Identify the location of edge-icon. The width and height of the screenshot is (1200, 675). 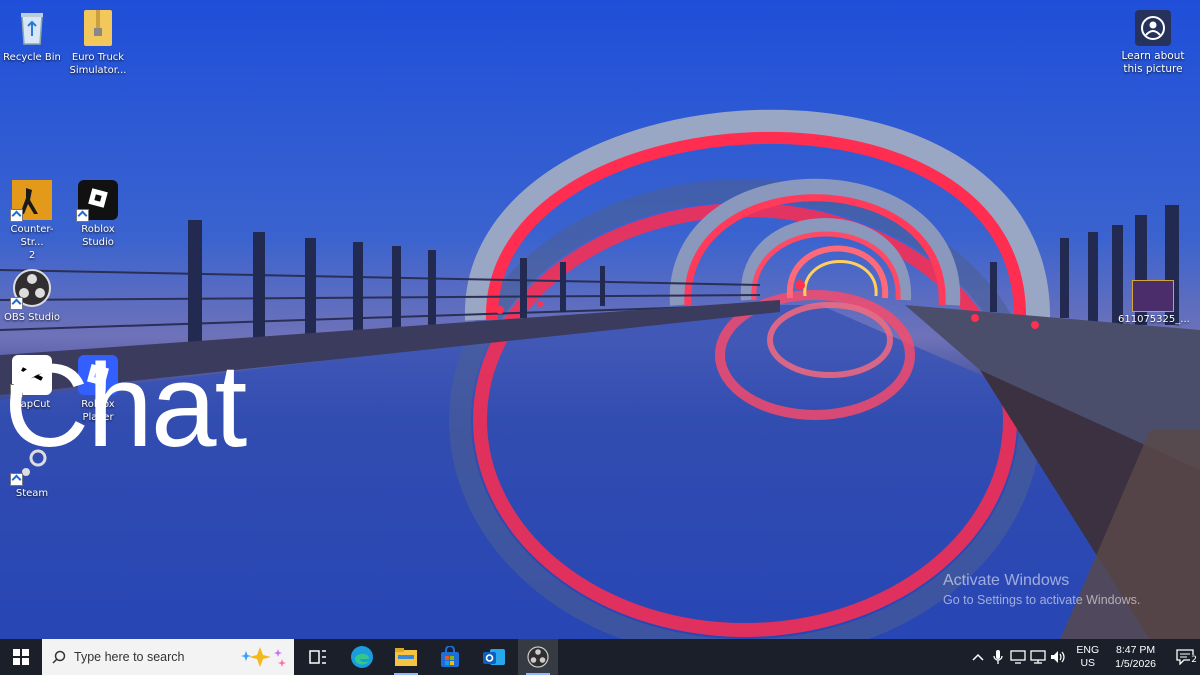
(362, 657).